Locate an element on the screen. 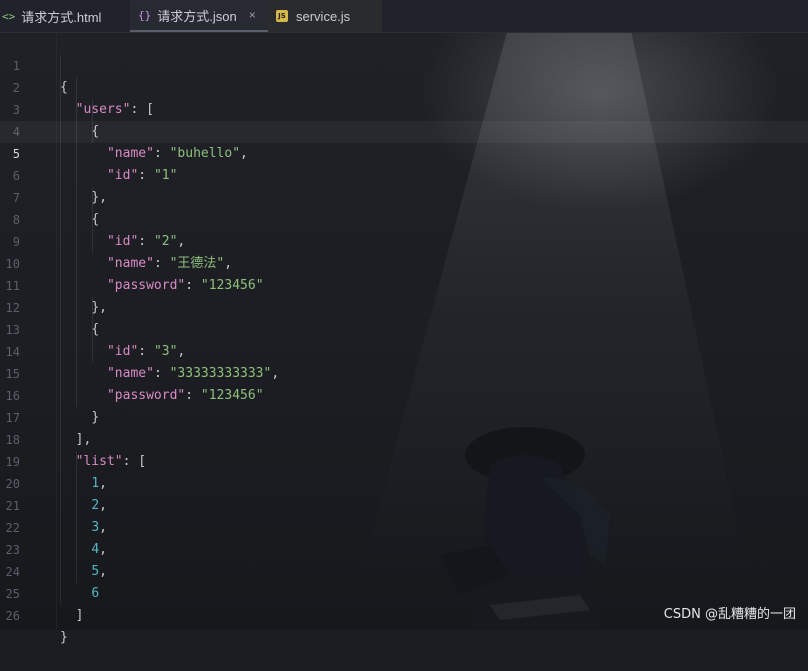  code-line: 8 "id": "2", is located at coordinates (404, 218).